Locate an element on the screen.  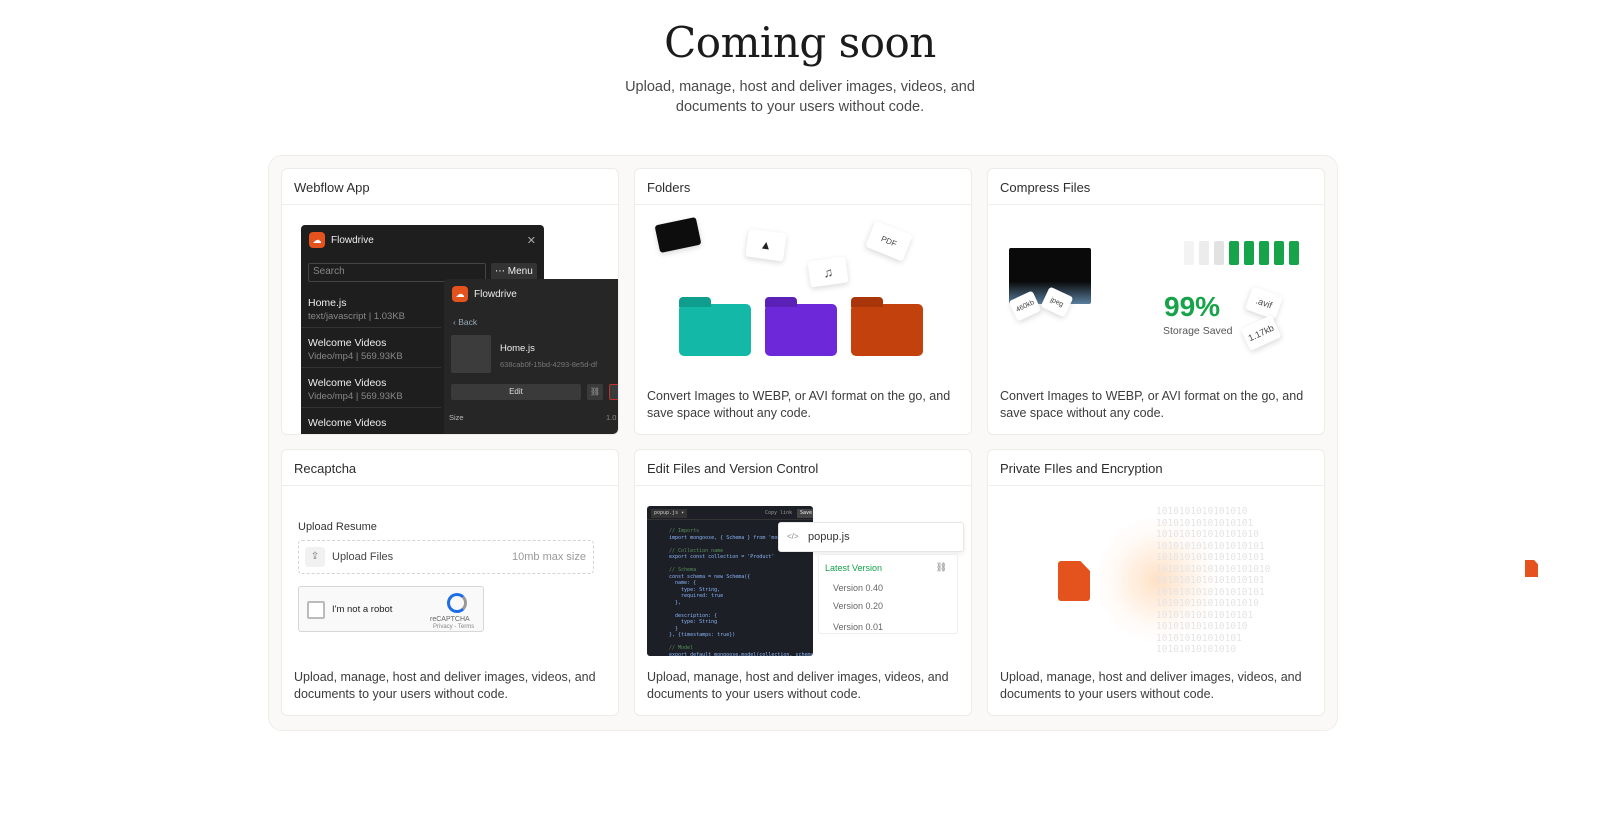
card-title: Edit Files and Version Control is located at coordinates (803, 468).